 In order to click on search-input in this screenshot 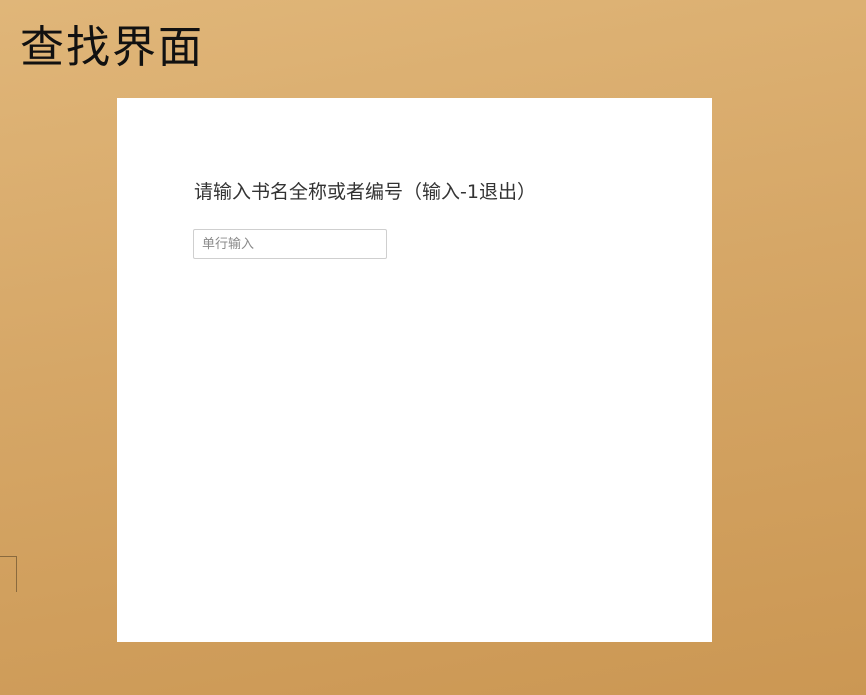, I will do `click(290, 244)`.